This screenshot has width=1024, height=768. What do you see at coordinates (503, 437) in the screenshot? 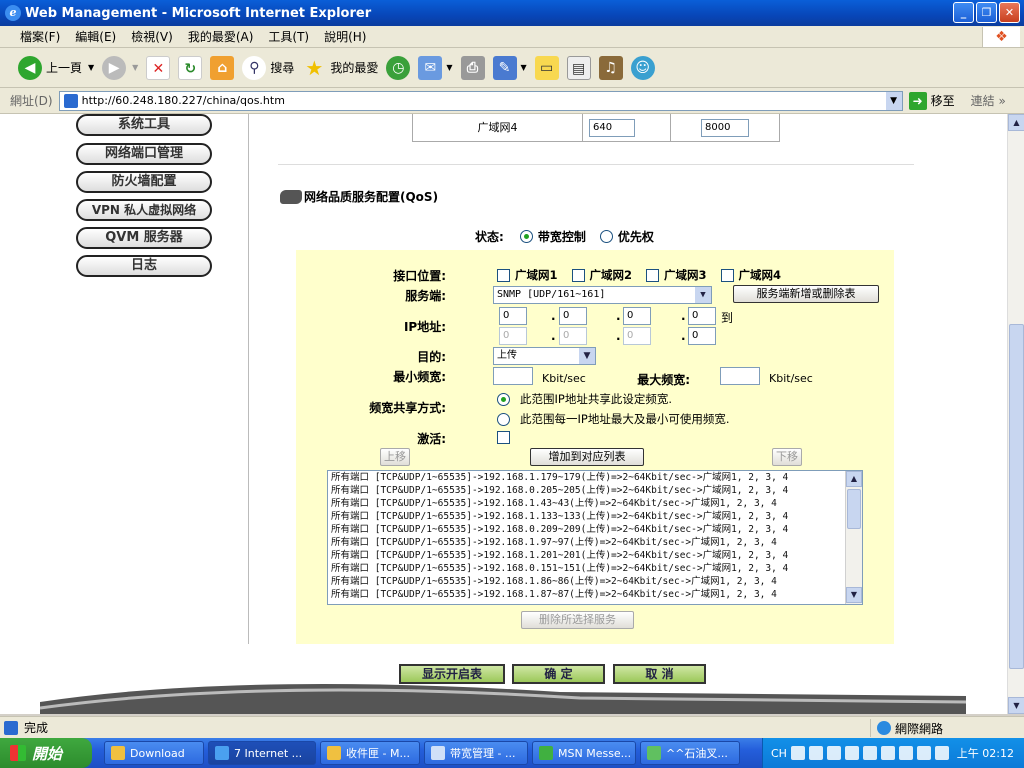
I see `activate-checkbox` at bounding box center [503, 437].